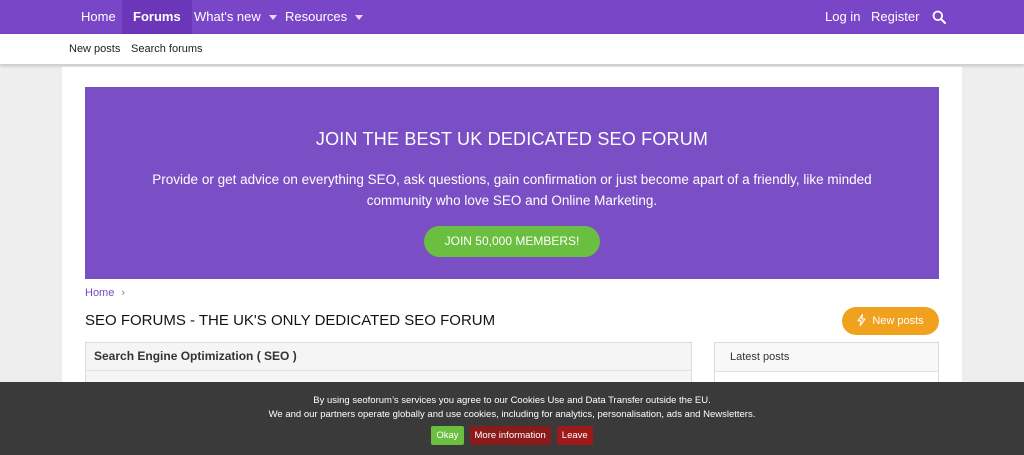  What do you see at coordinates (512, 139) in the screenshot?
I see `banner-title: JOIN THE BEST UK DEDICATED SEO FORUM` at bounding box center [512, 139].